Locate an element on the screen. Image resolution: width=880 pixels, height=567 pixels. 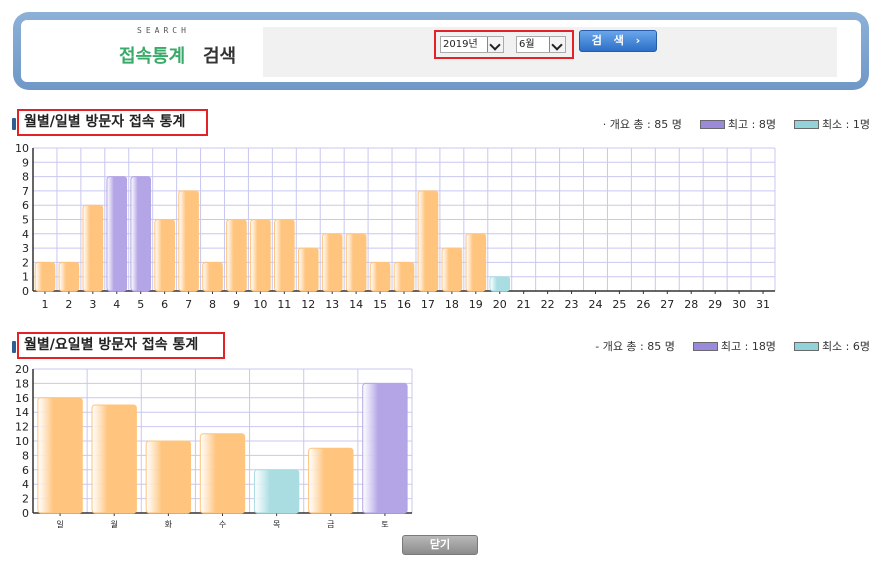
x-tick-label: 일 is located at coordinates (59, 524).